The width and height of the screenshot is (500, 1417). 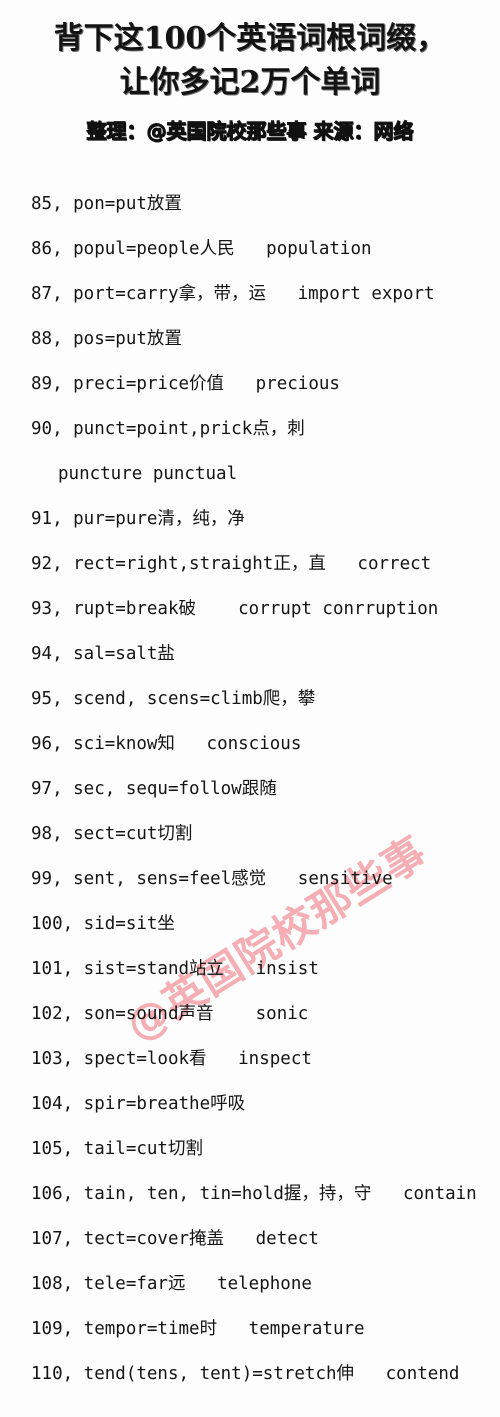 I want to click on list-item: 104, spir=breathe呼吸, so click(x=138, y=1104).